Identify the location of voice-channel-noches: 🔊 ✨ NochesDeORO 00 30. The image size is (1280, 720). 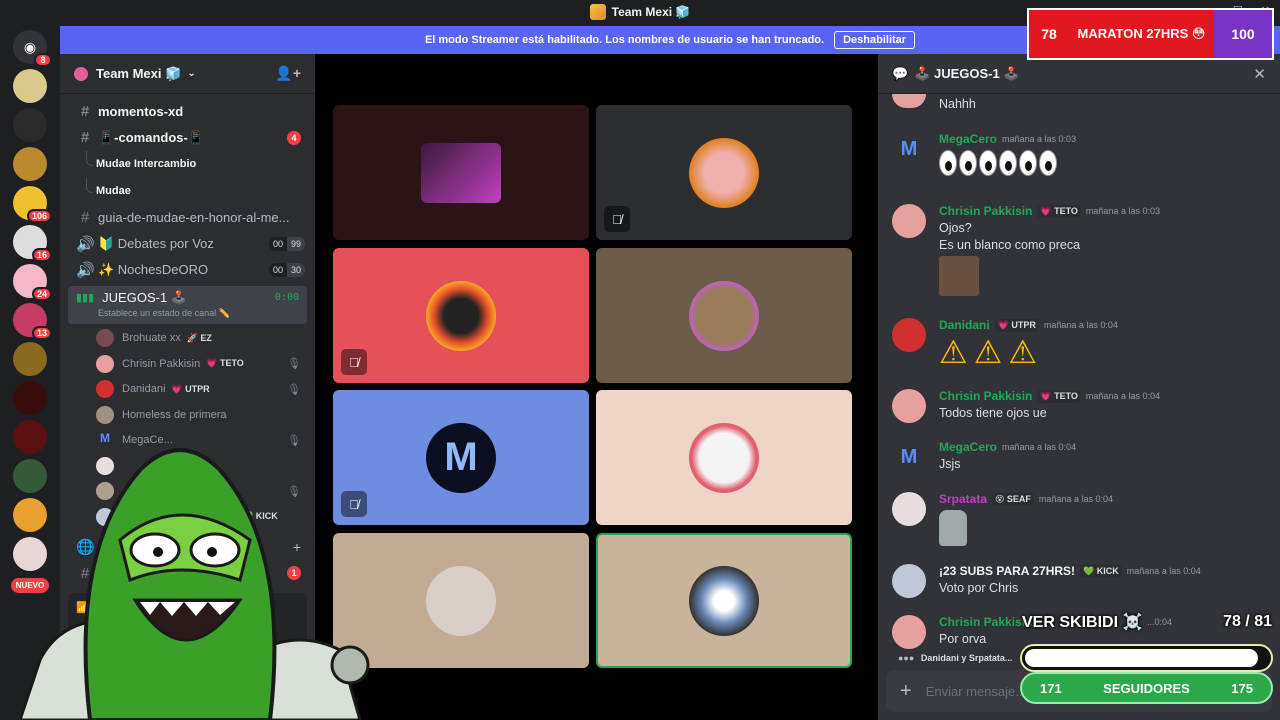
(187, 270).